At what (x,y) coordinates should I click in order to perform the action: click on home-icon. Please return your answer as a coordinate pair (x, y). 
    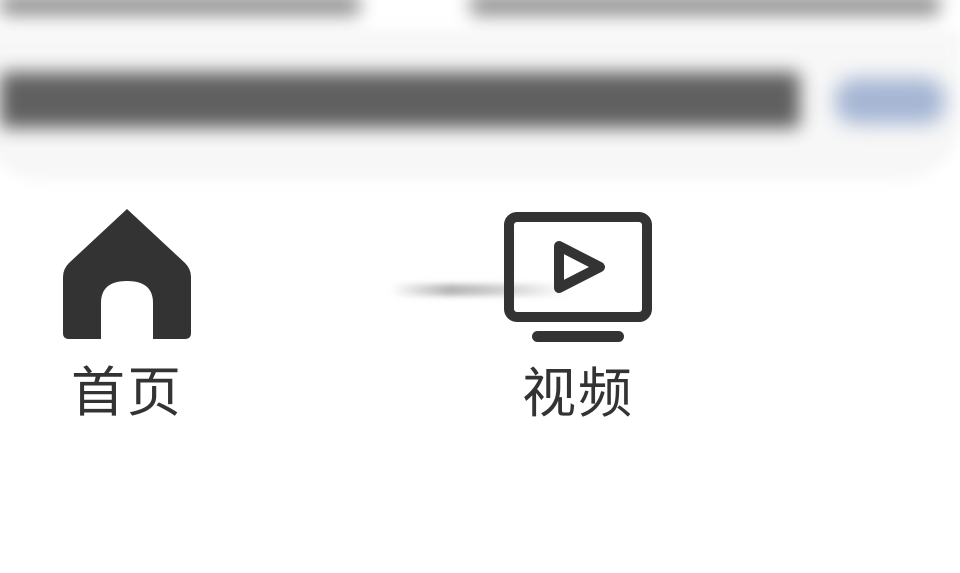
    Looking at the image, I should click on (127, 273).